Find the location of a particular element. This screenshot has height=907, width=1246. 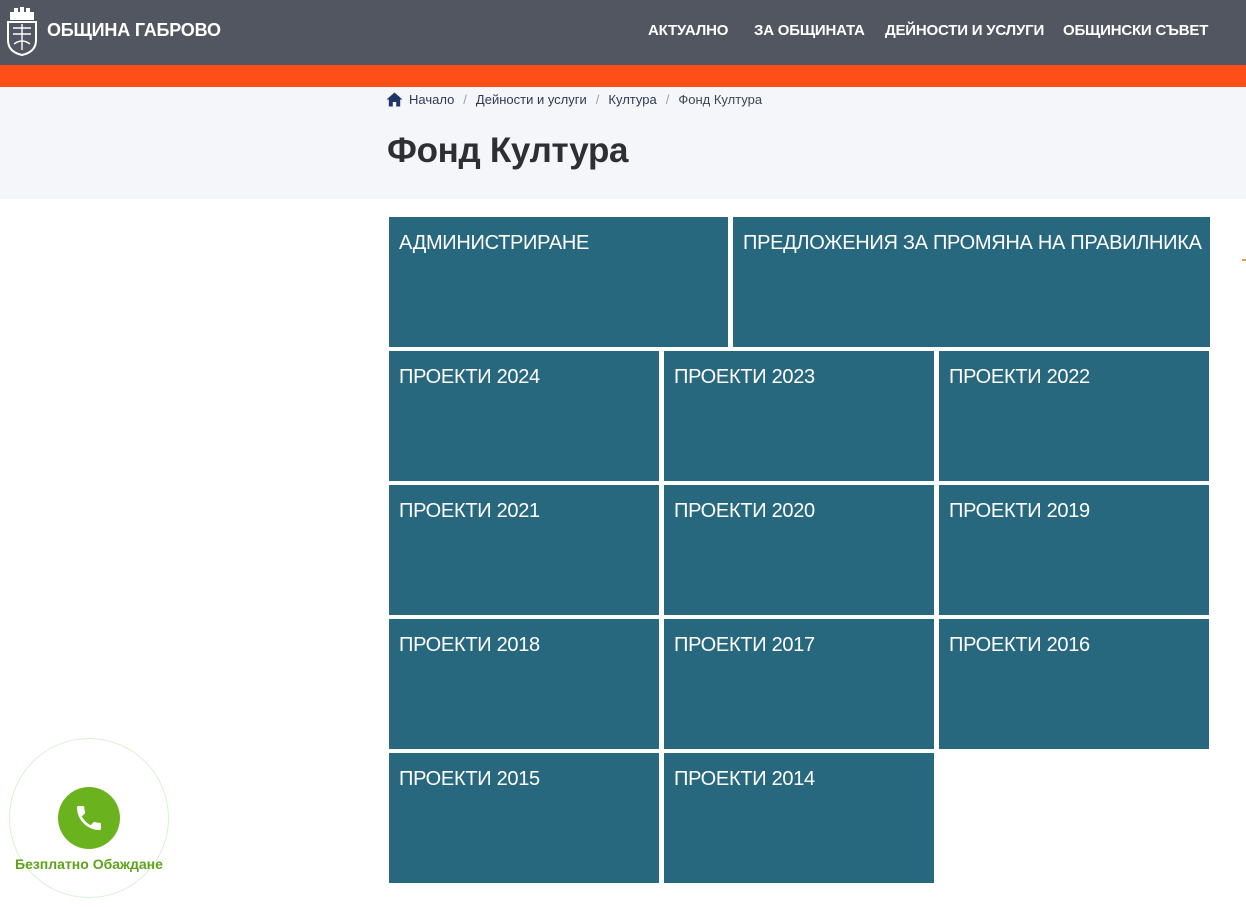

breadcrumb-current: Фонд Култура is located at coordinates (720, 99).